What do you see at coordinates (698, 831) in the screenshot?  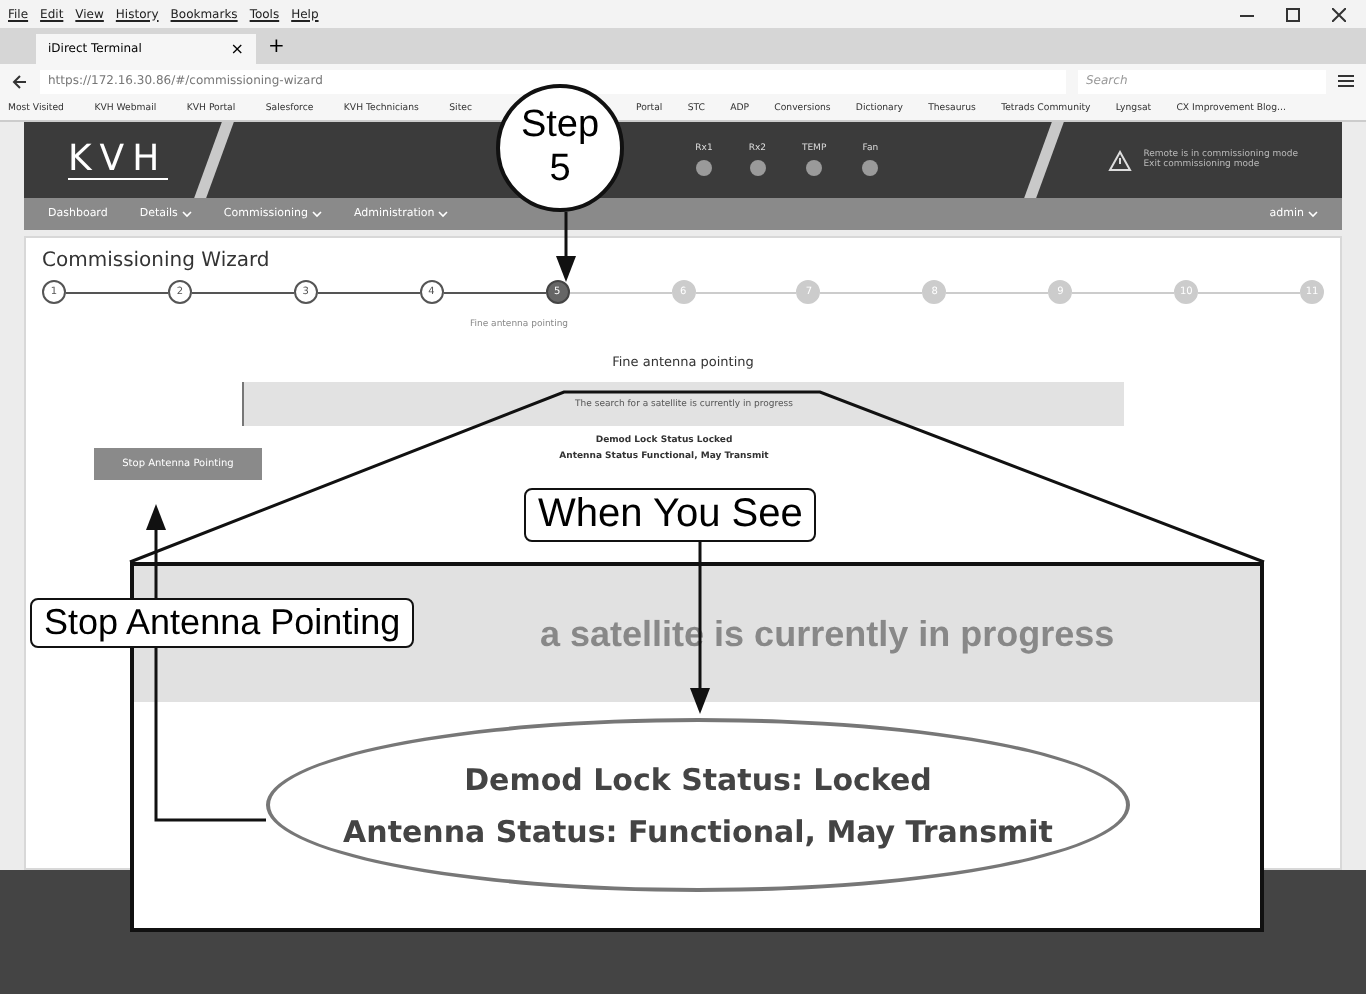 I see `inset-status-text: Antenna Status: Functional, May Transmit` at bounding box center [698, 831].